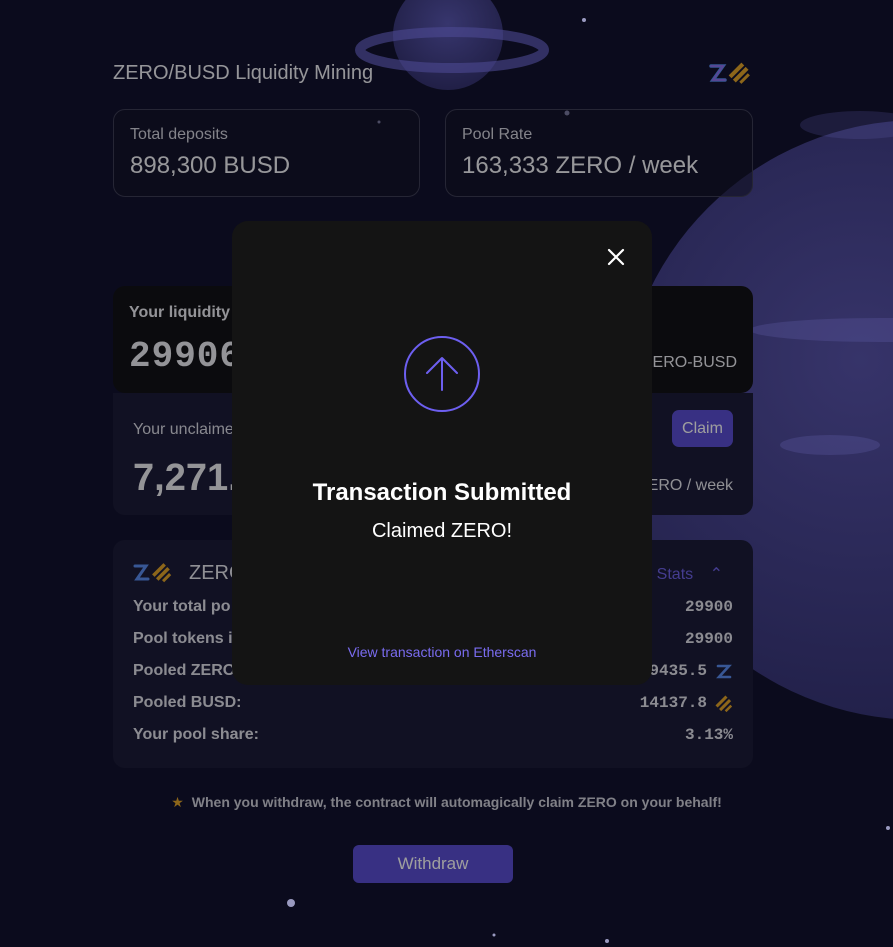 Image resolution: width=893 pixels, height=947 pixels. I want to click on etherscan-link: View transaction on Etherscan, so click(442, 652).